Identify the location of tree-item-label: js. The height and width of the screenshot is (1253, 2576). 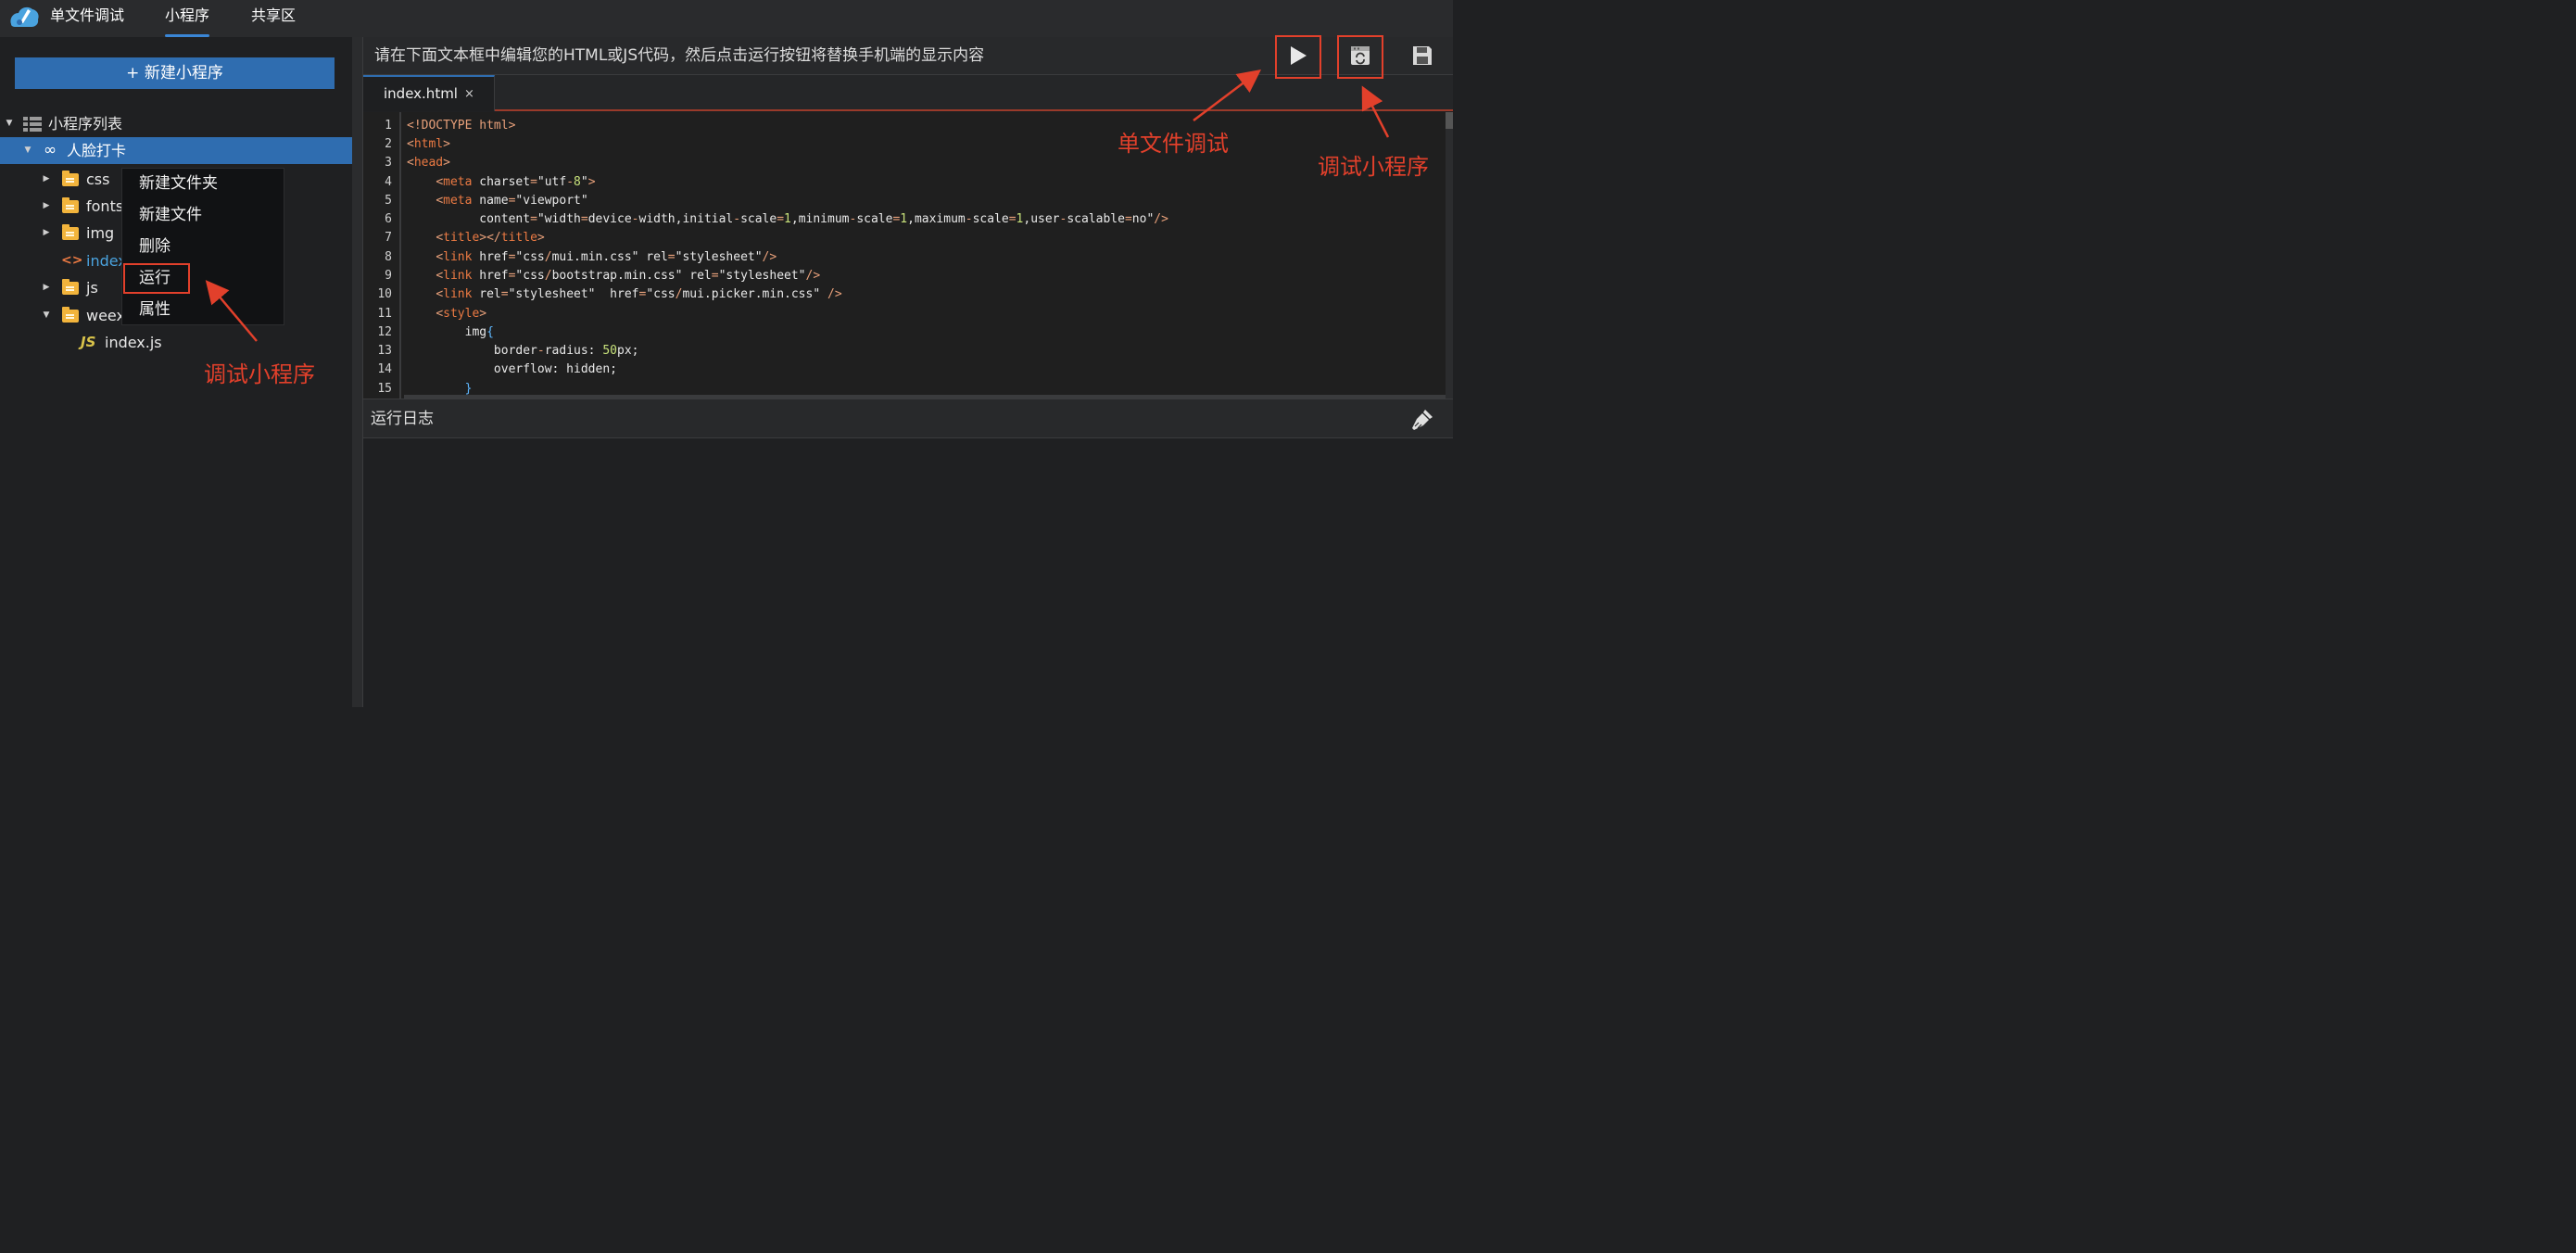
(92, 288).